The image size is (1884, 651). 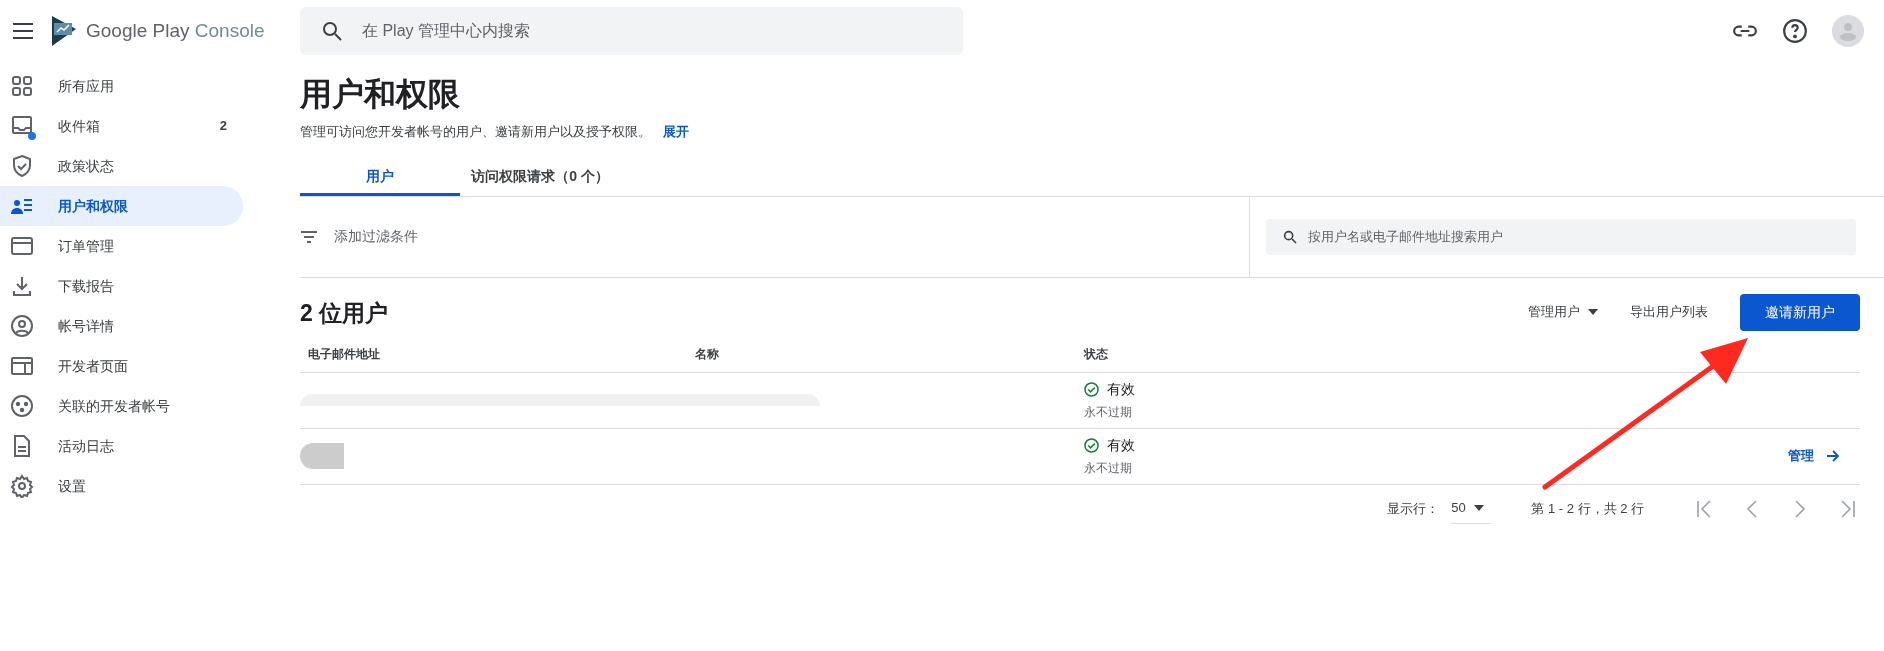 What do you see at coordinates (1814, 456) in the screenshot?
I see `manage-link: 管理` at bounding box center [1814, 456].